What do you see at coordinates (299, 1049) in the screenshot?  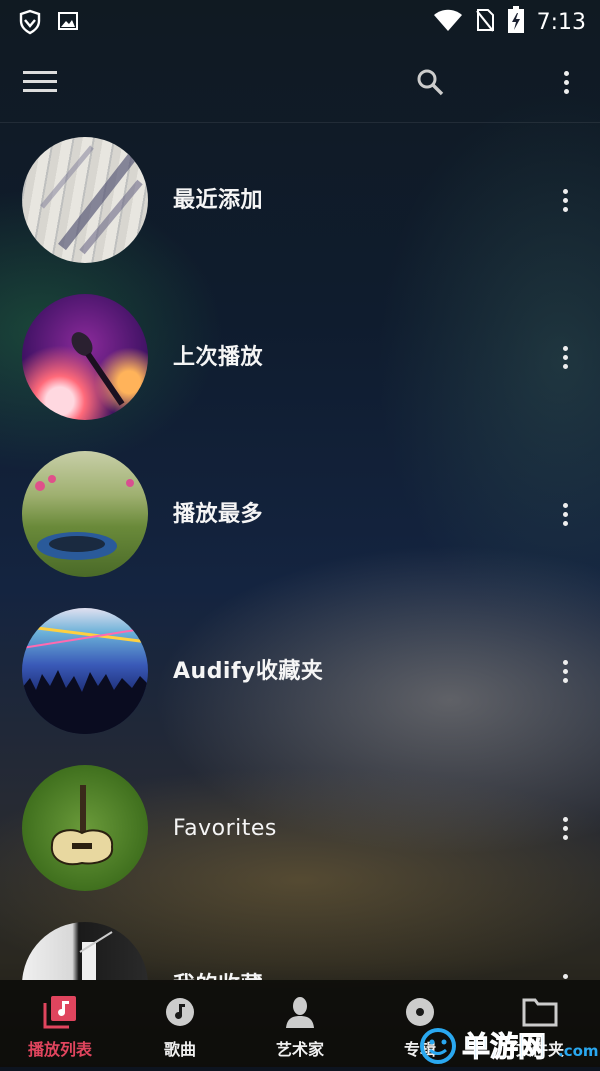 I see `nav-label: 艺术家` at bounding box center [299, 1049].